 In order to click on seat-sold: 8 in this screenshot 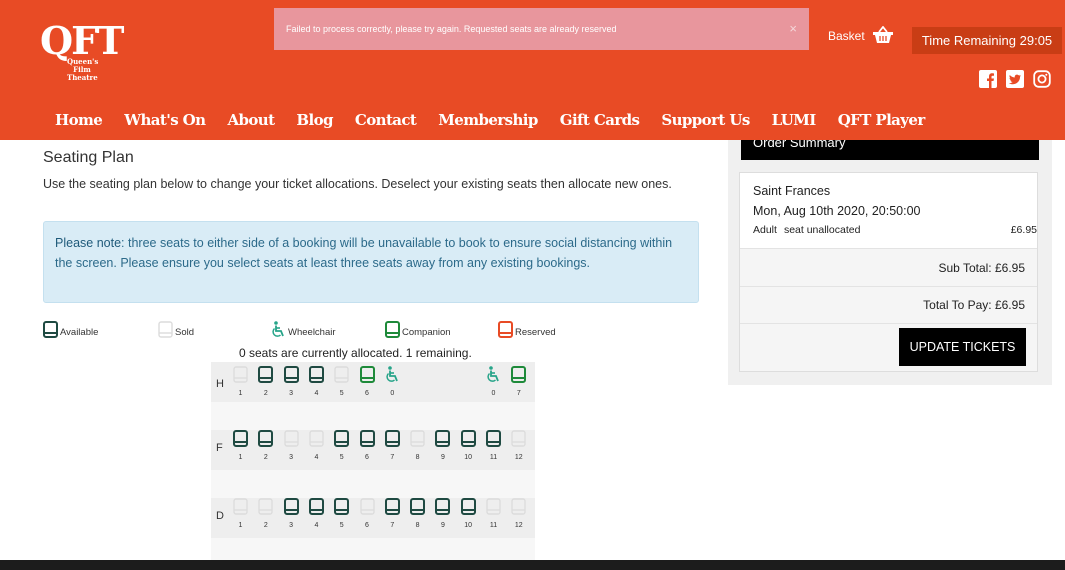, I will do `click(417, 446)`.